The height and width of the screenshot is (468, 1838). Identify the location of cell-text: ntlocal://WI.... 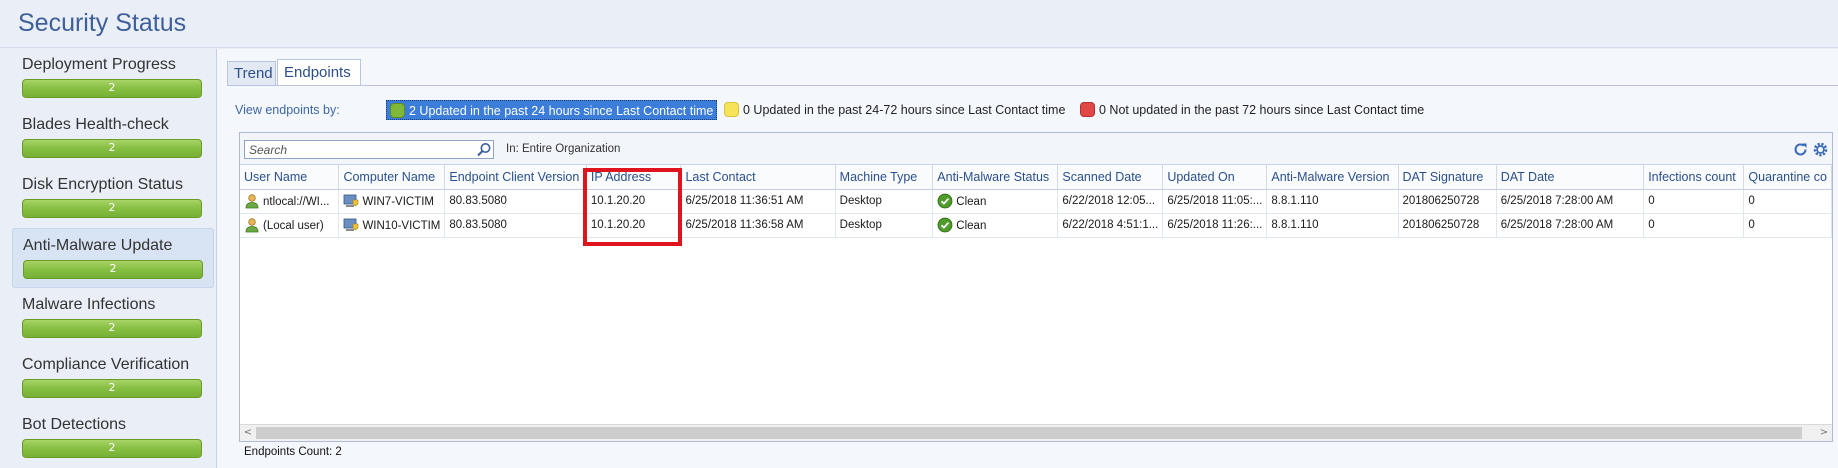
(296, 202).